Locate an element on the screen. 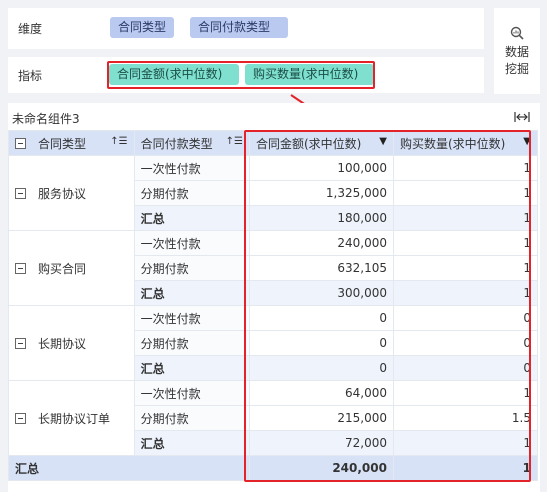  data-mining-button: 数据 挖掘 is located at coordinates (517, 51).